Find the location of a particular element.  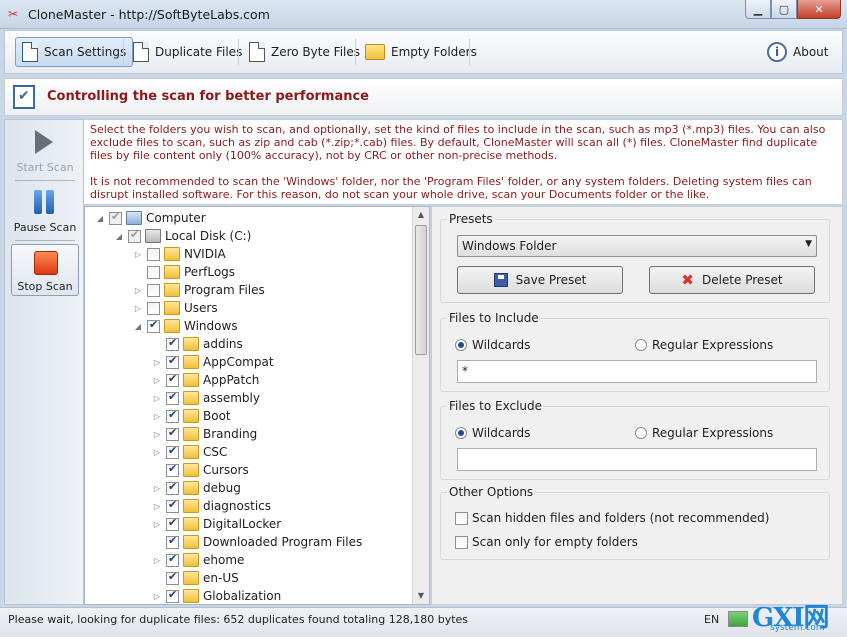

start-scan-label: Start Scan is located at coordinates (45, 167).